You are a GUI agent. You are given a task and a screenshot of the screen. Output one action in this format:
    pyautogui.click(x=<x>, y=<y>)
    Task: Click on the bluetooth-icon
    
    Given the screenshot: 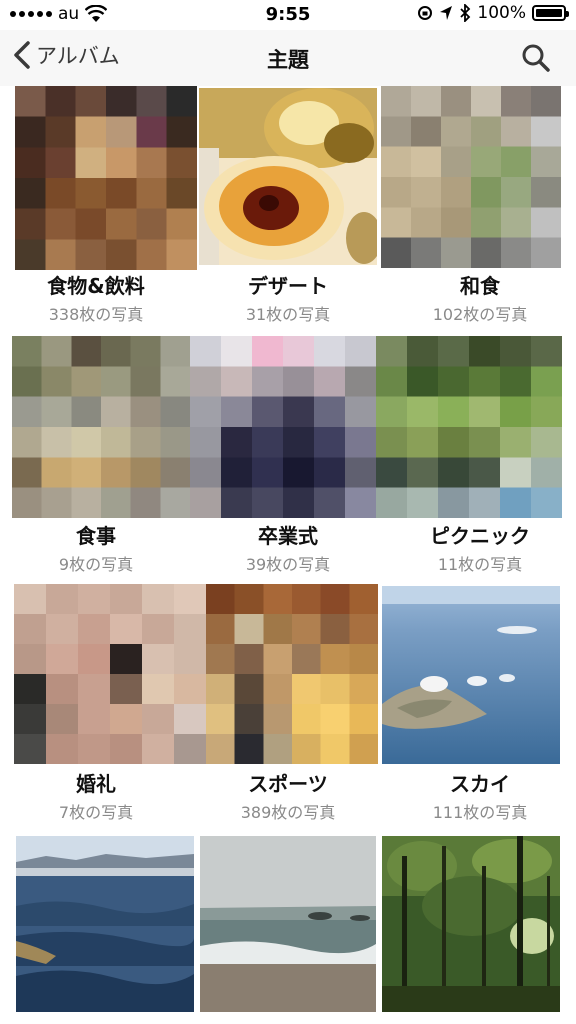 What is the action you would take?
    pyautogui.click(x=465, y=13)
    